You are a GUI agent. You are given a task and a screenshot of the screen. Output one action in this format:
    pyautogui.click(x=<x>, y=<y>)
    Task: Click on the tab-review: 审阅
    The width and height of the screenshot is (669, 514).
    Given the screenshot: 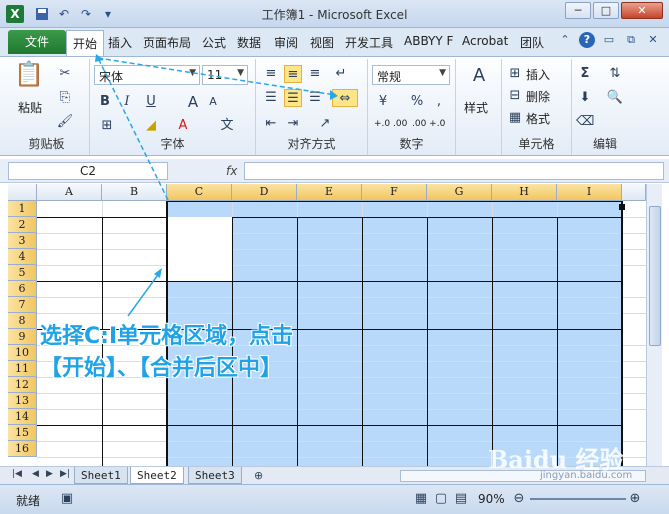 What is the action you would take?
    pyautogui.click(x=286, y=42)
    